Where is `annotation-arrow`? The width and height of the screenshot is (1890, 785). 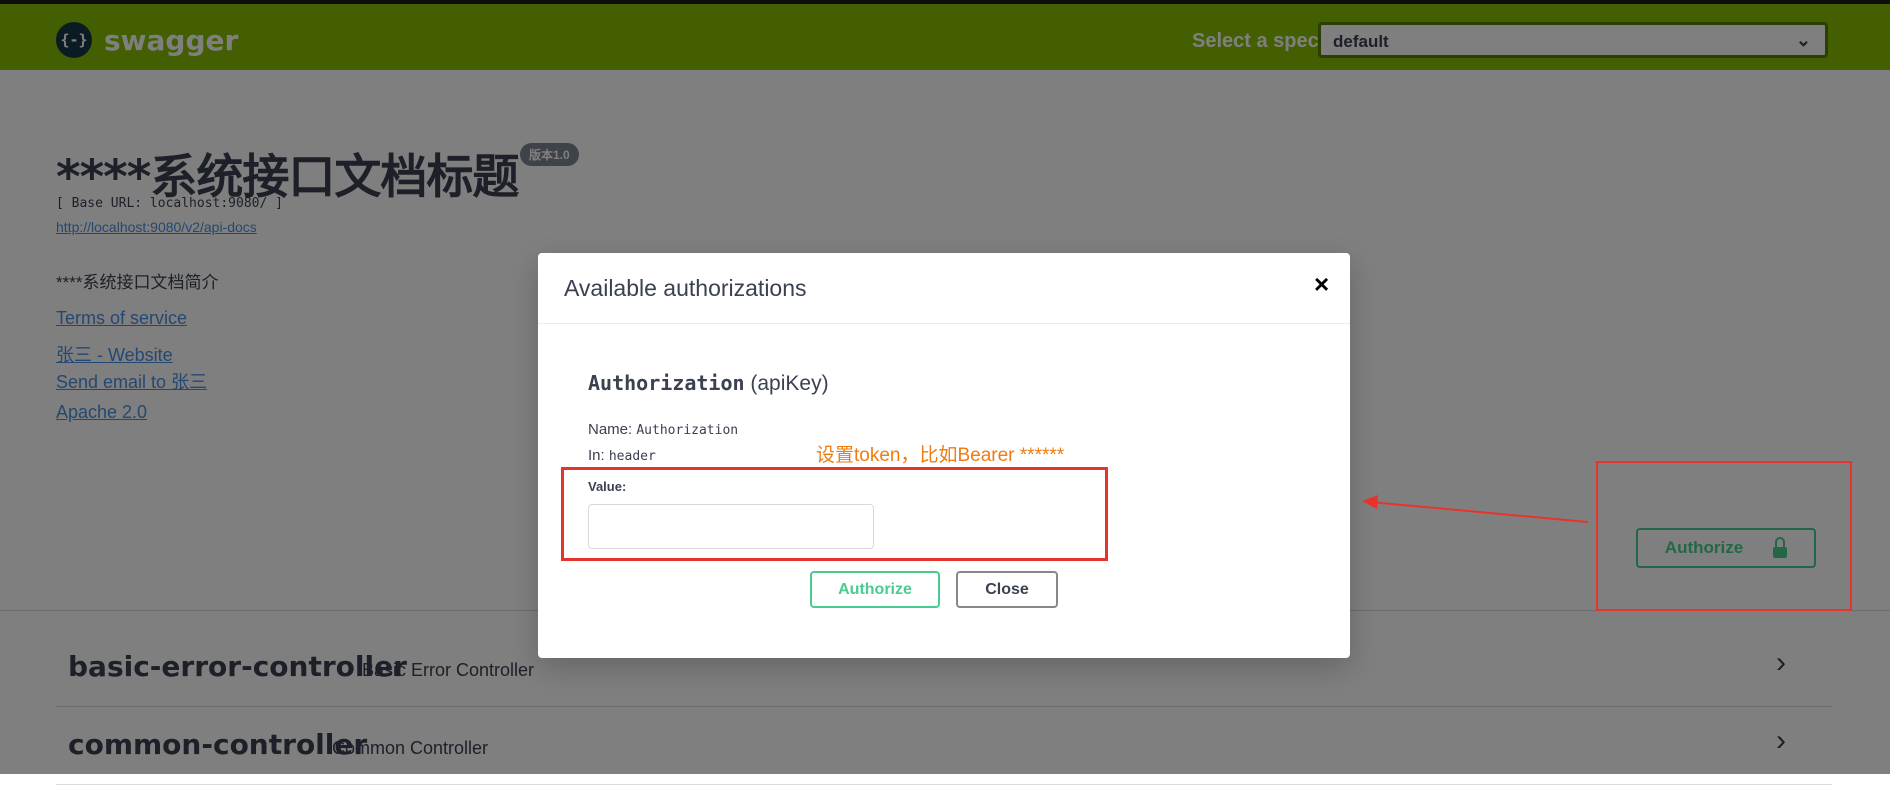
annotation-arrow is located at coordinates (1475, 509).